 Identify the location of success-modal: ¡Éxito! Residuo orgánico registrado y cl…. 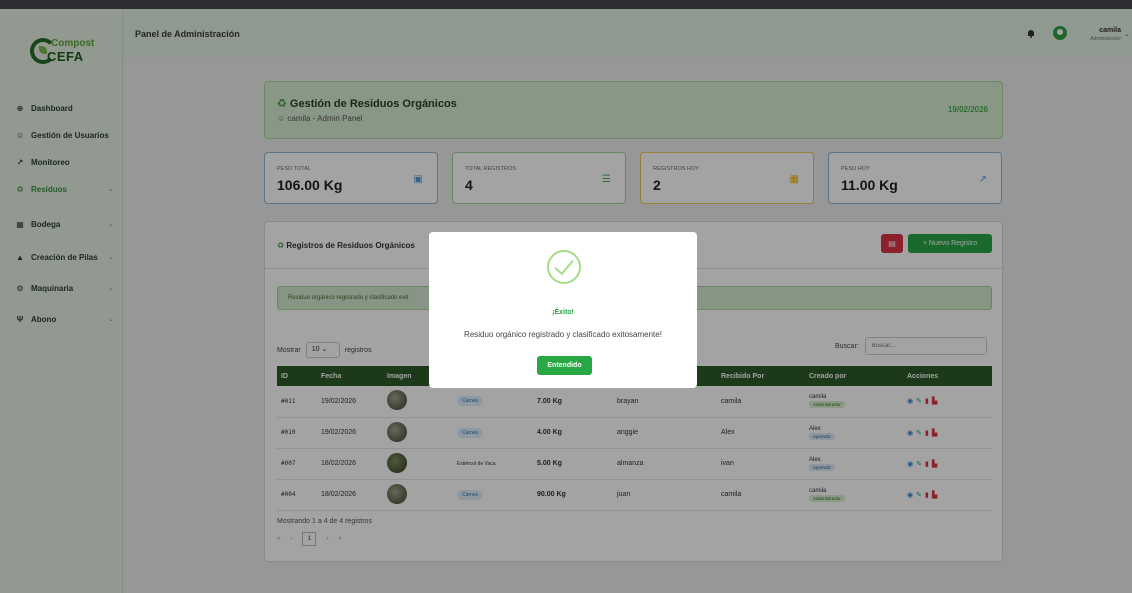
(563, 310).